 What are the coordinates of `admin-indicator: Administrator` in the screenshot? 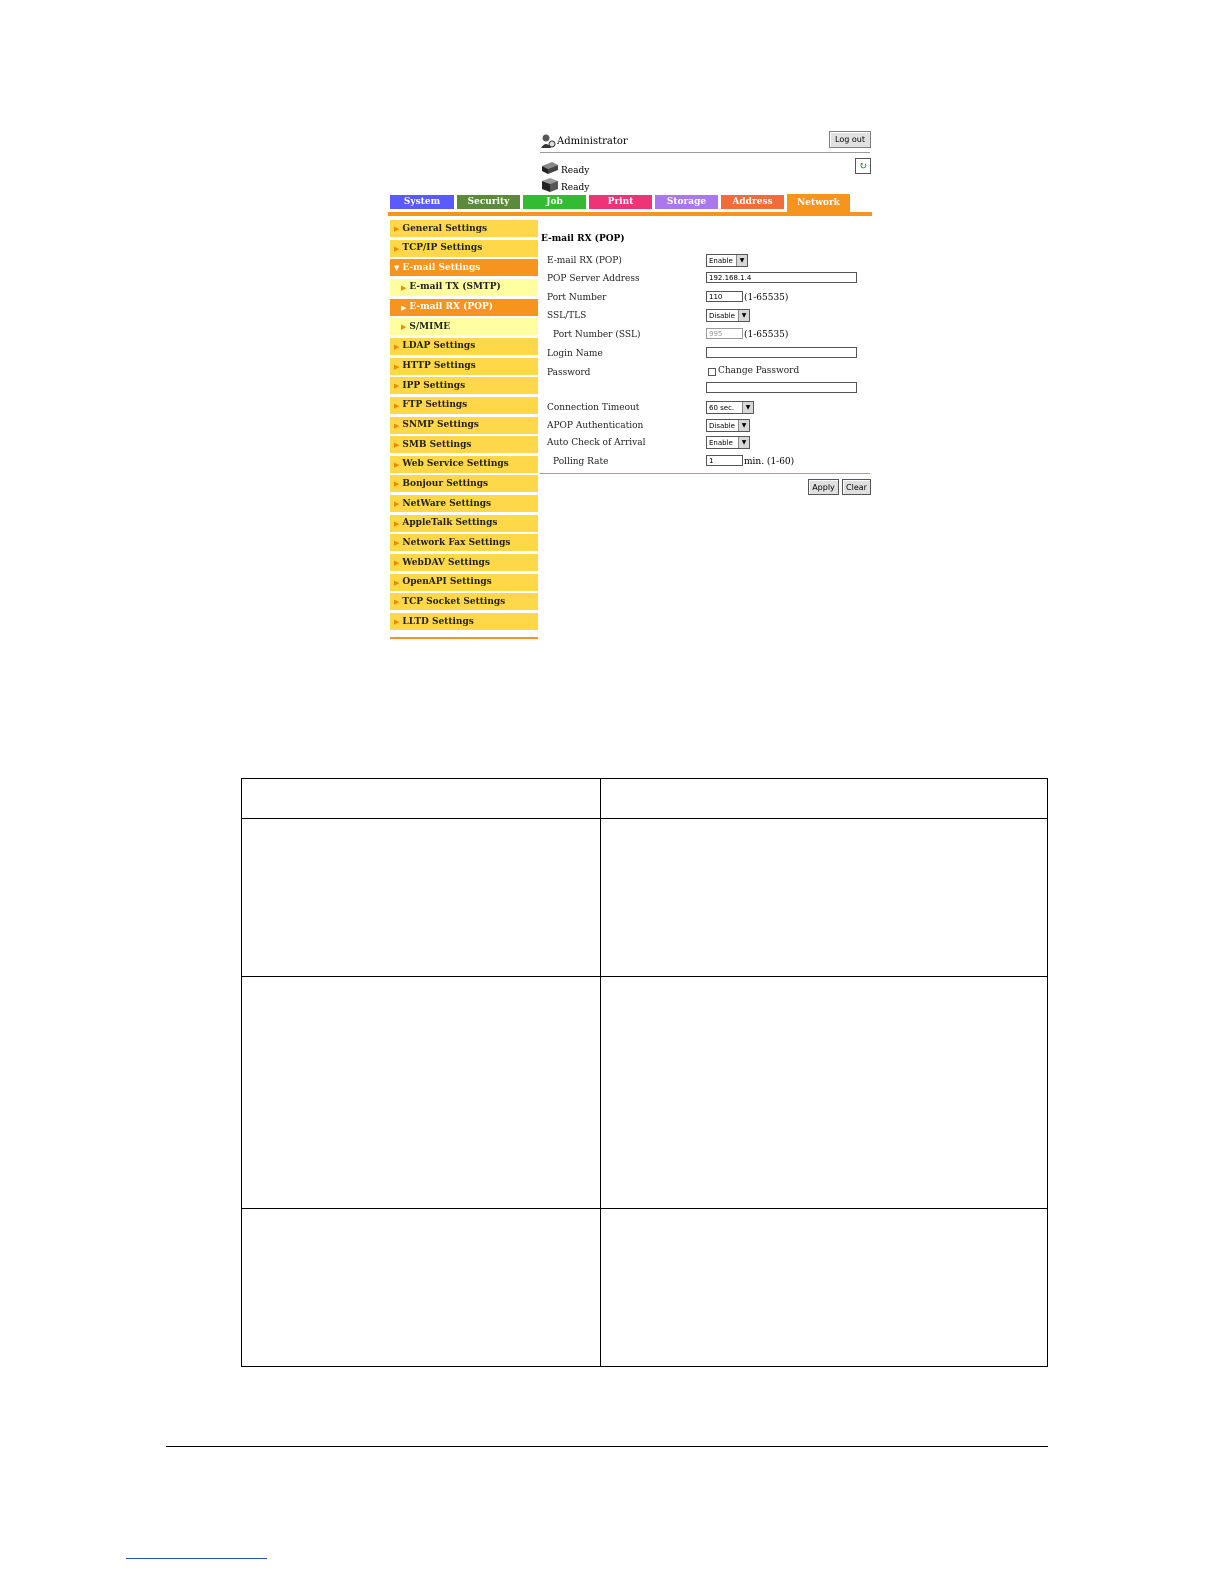 It's located at (584, 141).